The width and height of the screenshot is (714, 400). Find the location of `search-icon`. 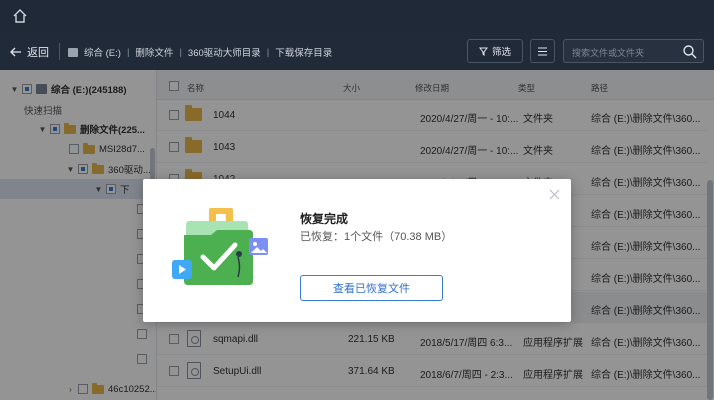

search-icon is located at coordinates (689, 51).